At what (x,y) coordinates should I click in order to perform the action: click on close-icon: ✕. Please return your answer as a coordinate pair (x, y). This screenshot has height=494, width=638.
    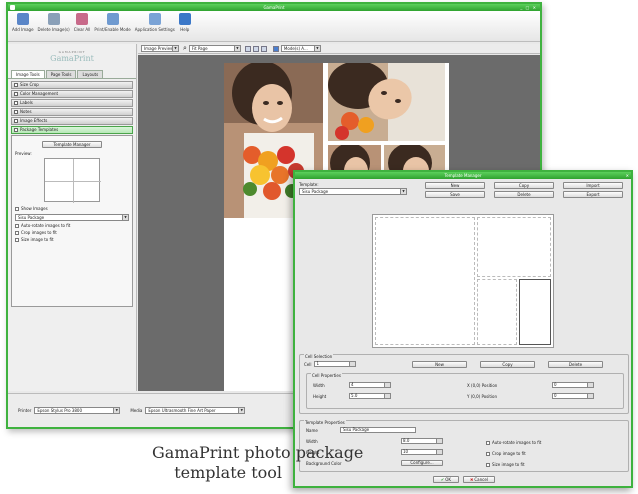
    Looking at the image, I should click on (627, 175).